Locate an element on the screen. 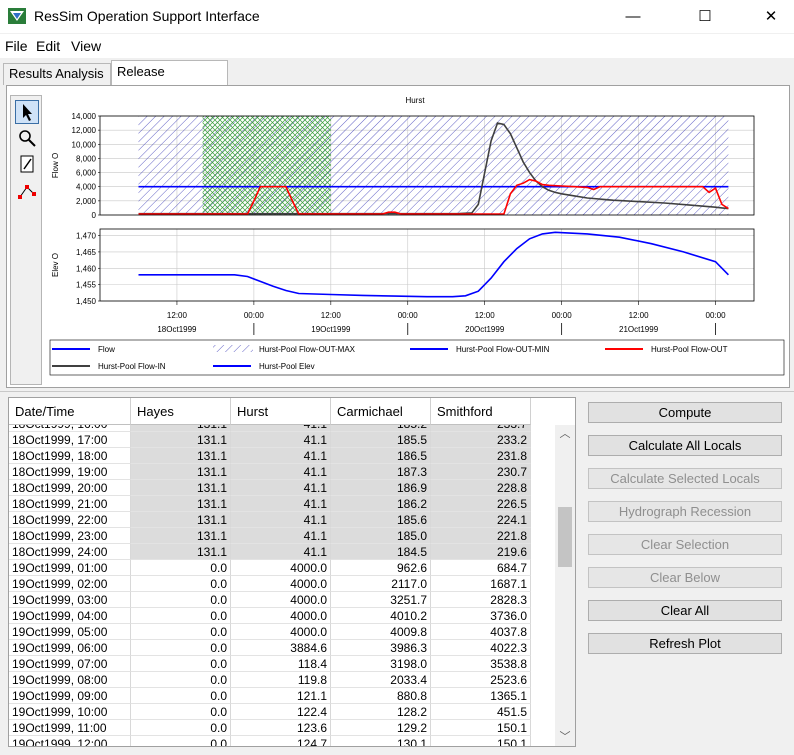 The height and width of the screenshot is (755, 794). table-cell-date-time: 19Oct1999, 01:00 is located at coordinates (70, 568).